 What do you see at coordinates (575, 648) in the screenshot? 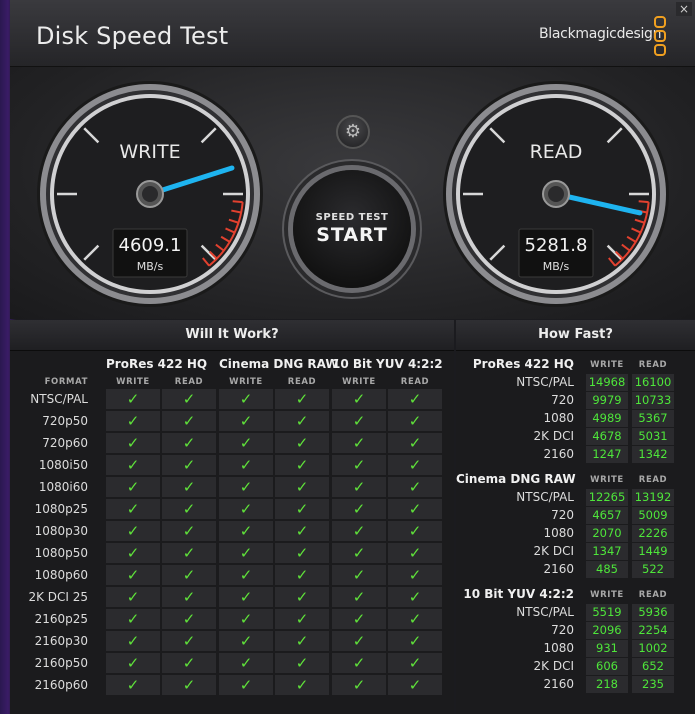
I see `table-row: 1080 931 1002` at bounding box center [575, 648].